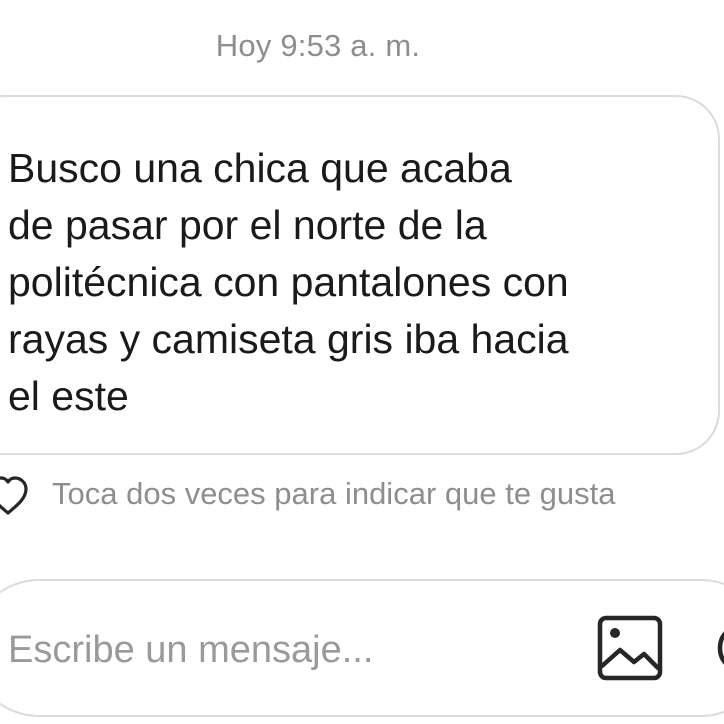  I want to click on message-timestamp: Hoy 9:53 a. m., so click(318, 45).